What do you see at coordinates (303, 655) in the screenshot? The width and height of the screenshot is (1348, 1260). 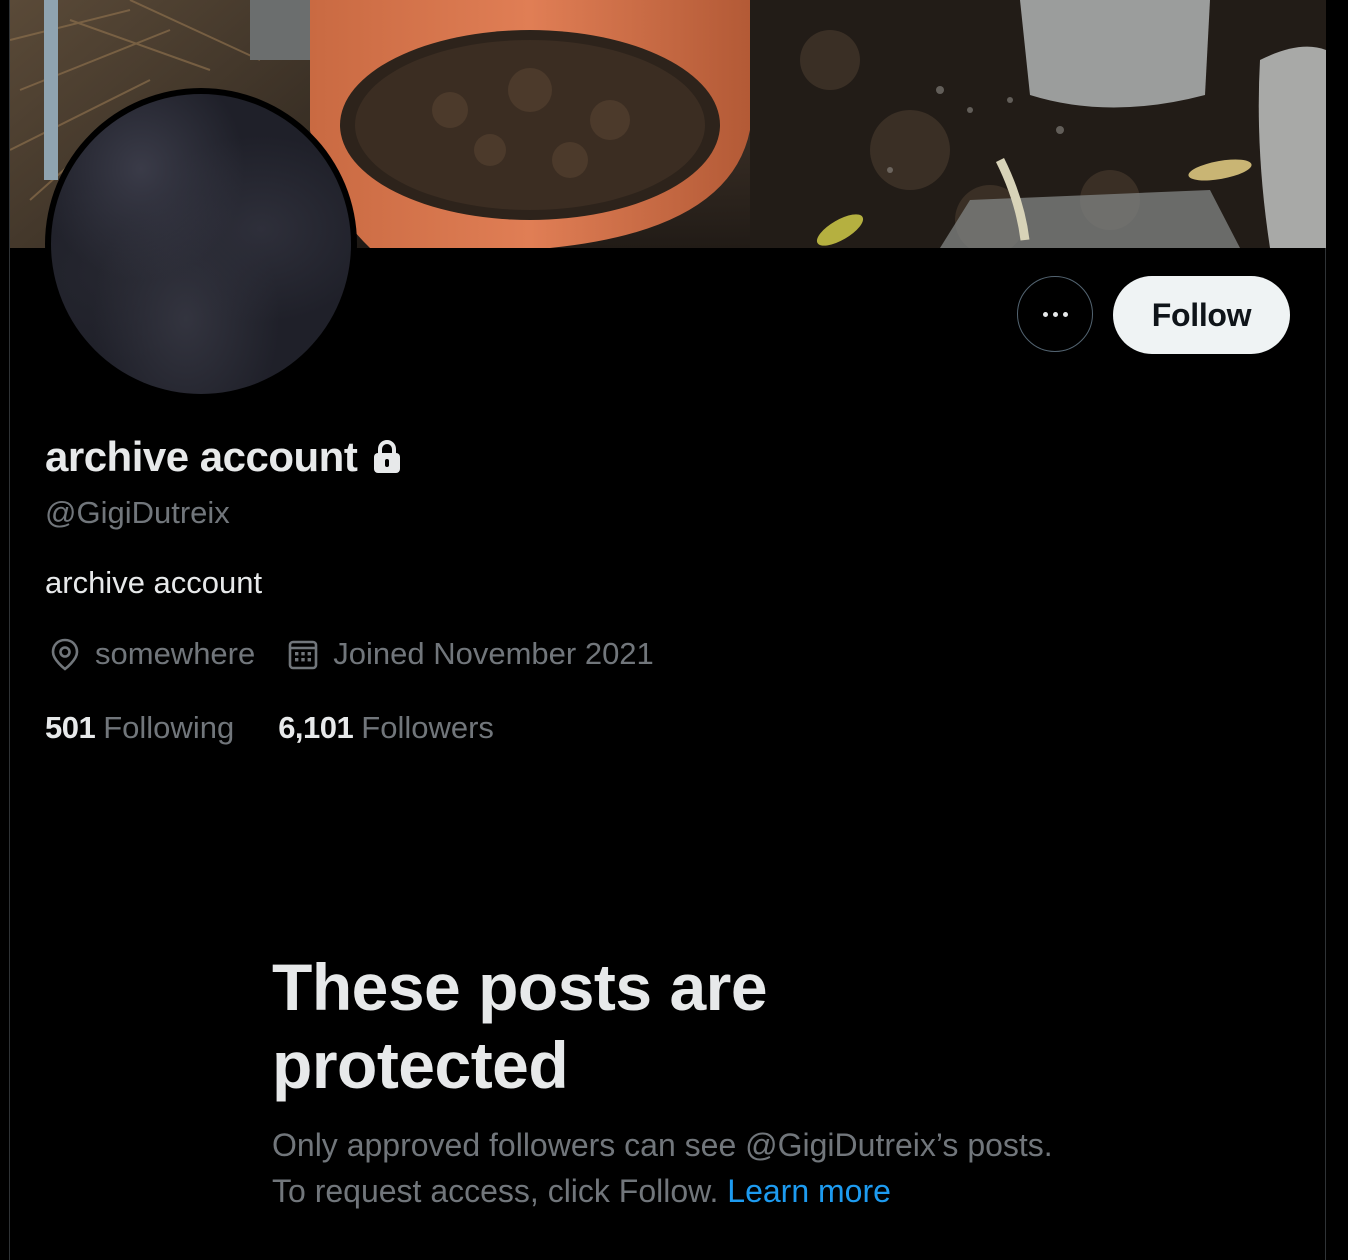 I see `calendar-icon` at bounding box center [303, 655].